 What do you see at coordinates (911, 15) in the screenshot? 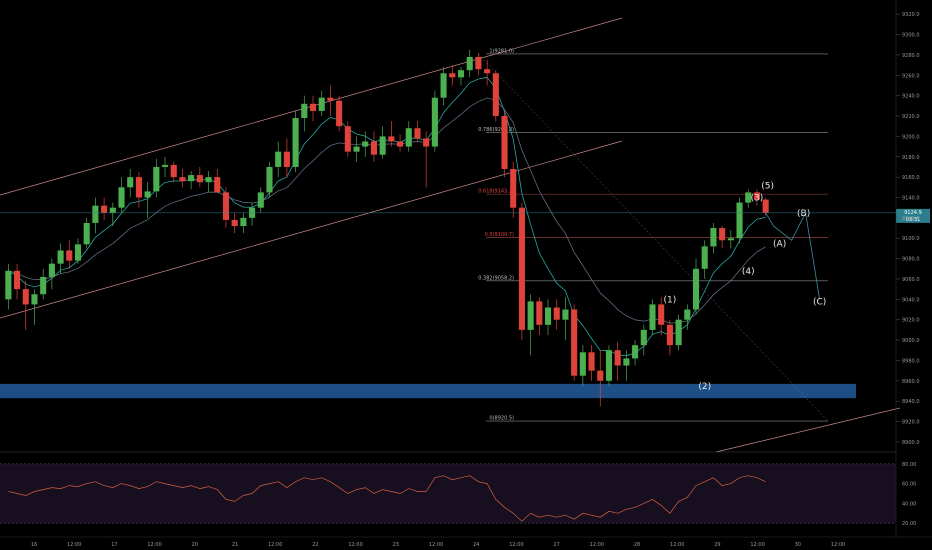
I see `price-axis-label: 9320.0` at bounding box center [911, 15].